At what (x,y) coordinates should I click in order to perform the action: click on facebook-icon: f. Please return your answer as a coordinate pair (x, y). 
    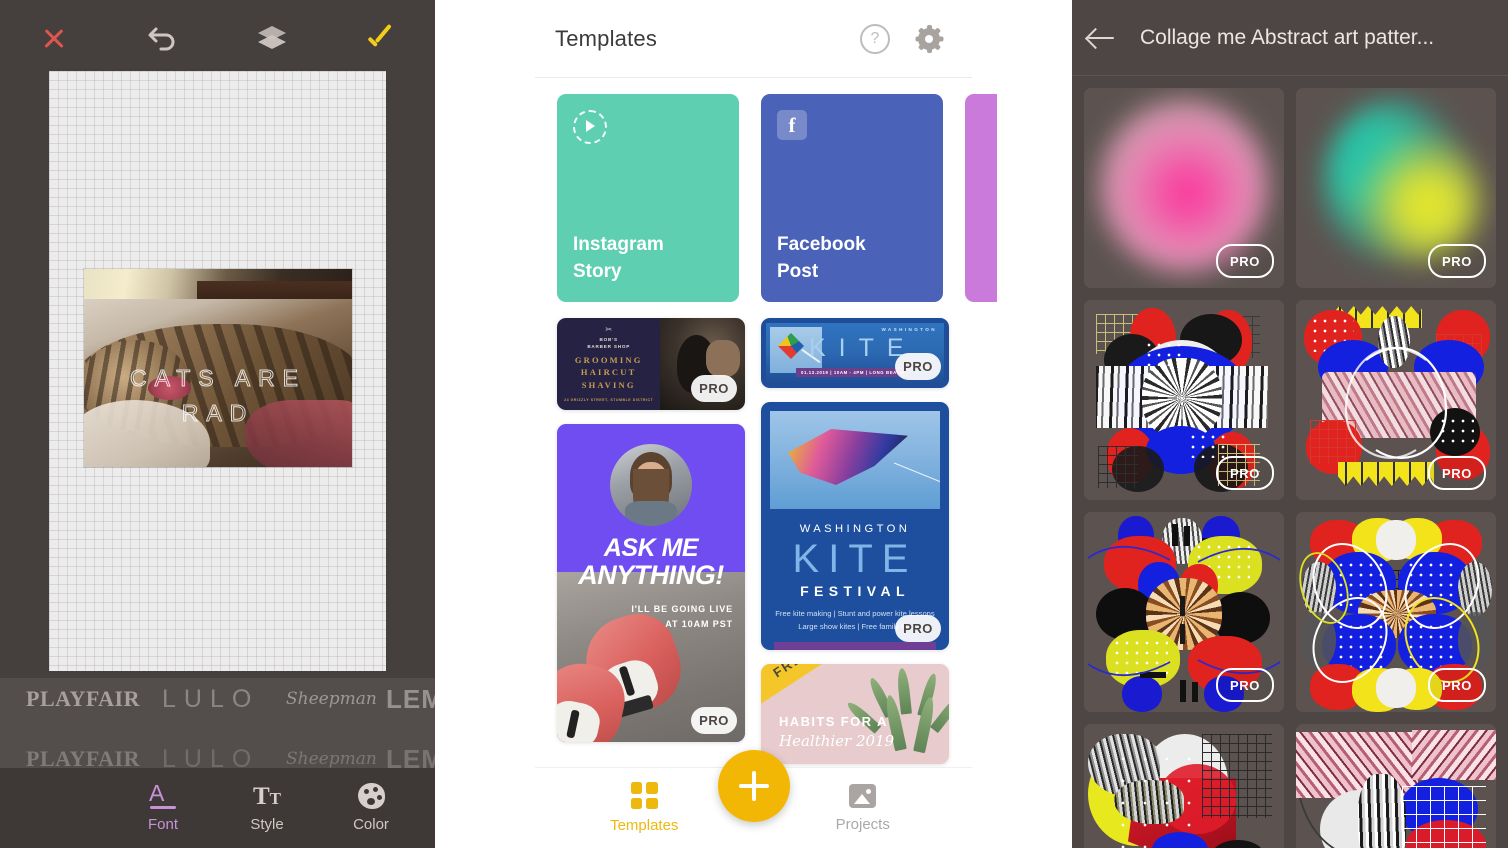
    Looking at the image, I should click on (792, 125).